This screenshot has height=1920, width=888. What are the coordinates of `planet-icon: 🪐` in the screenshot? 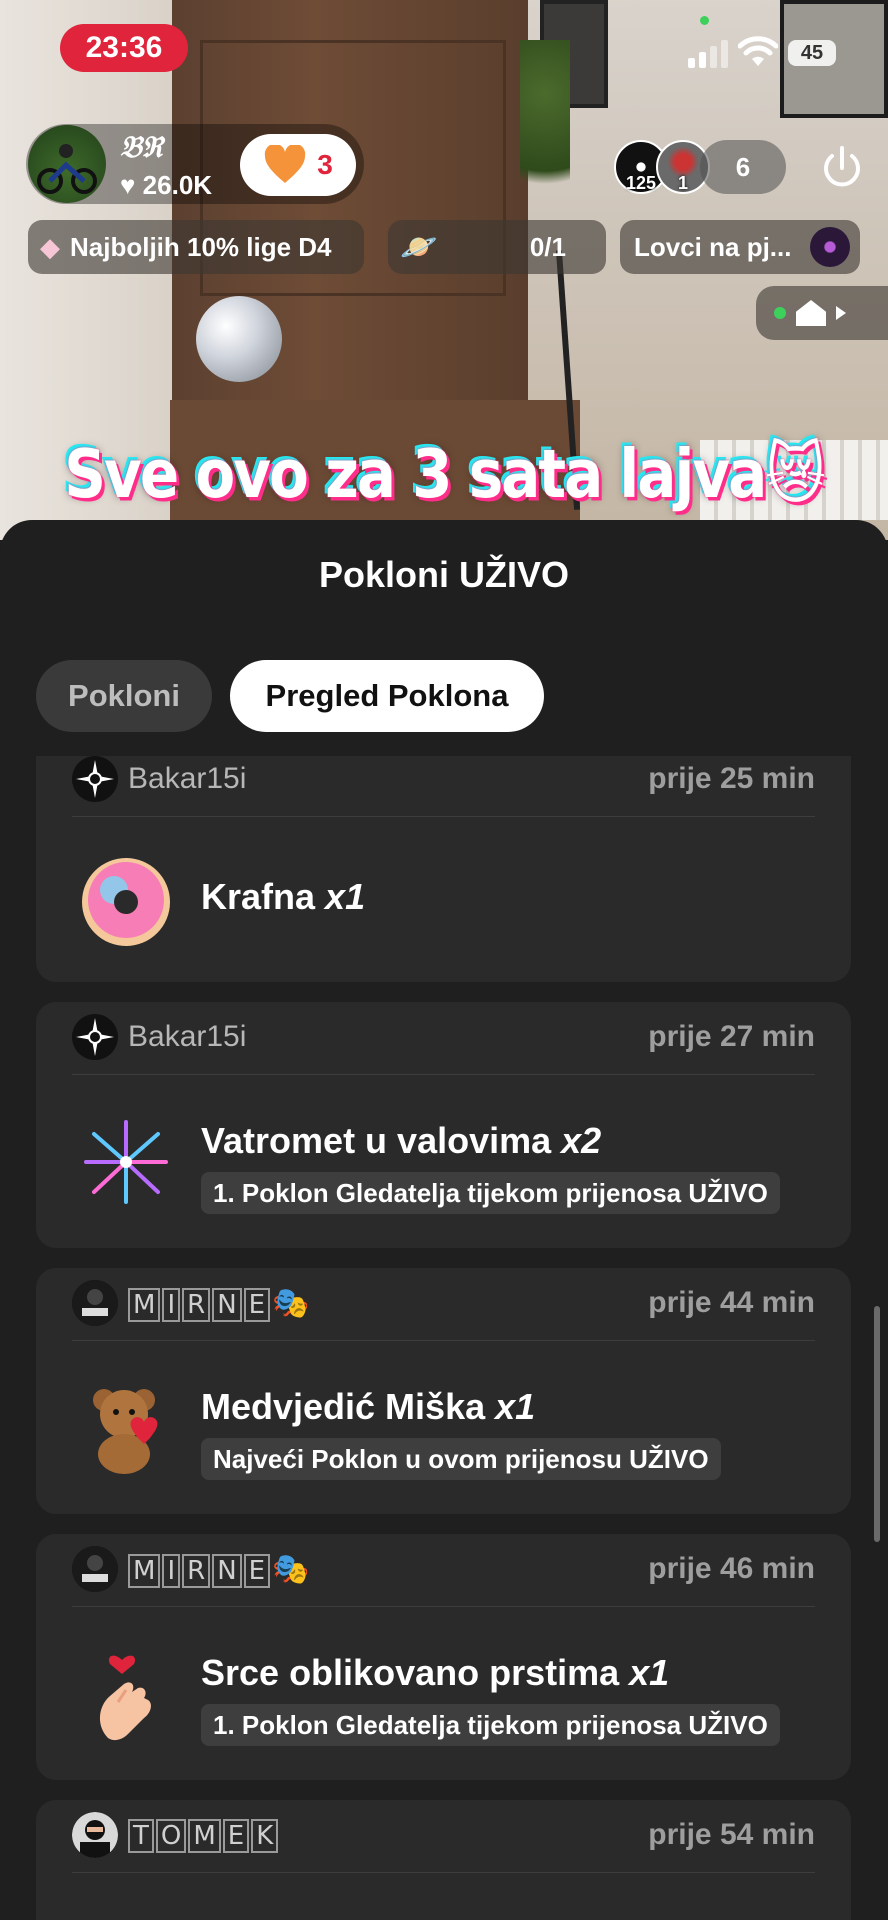 It's located at (419, 247).